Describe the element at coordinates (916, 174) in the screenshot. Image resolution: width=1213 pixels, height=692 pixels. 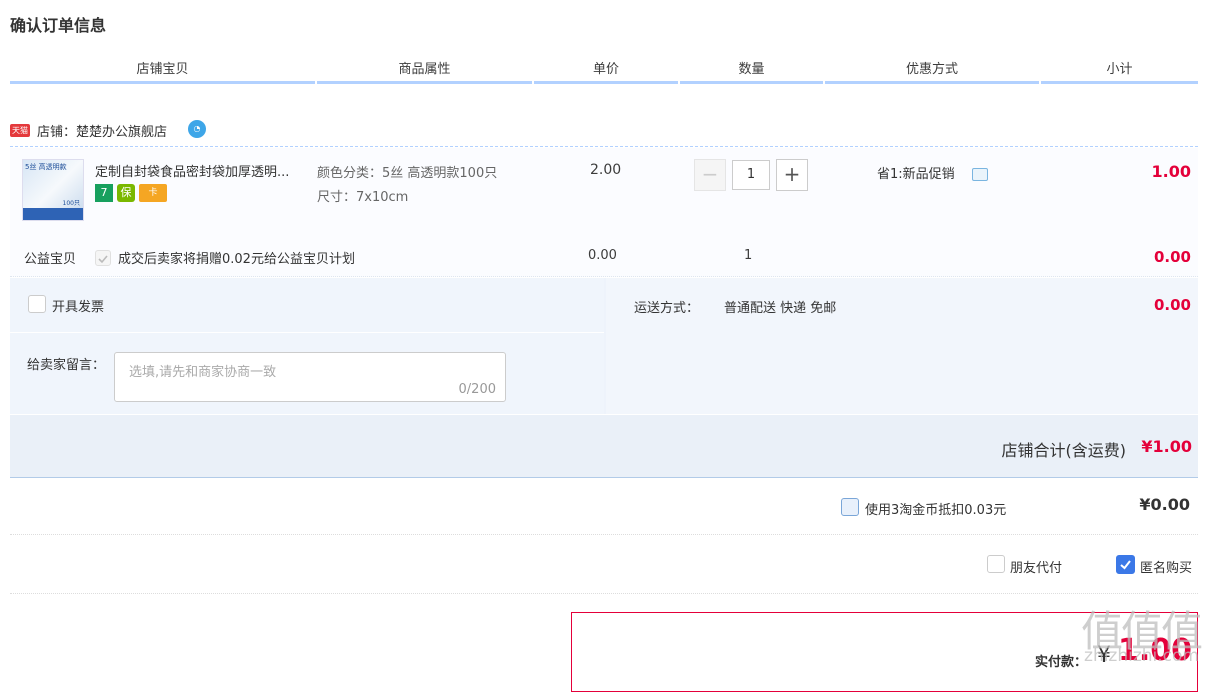
I see `promotion-text: 省1:新品促销` at that location.